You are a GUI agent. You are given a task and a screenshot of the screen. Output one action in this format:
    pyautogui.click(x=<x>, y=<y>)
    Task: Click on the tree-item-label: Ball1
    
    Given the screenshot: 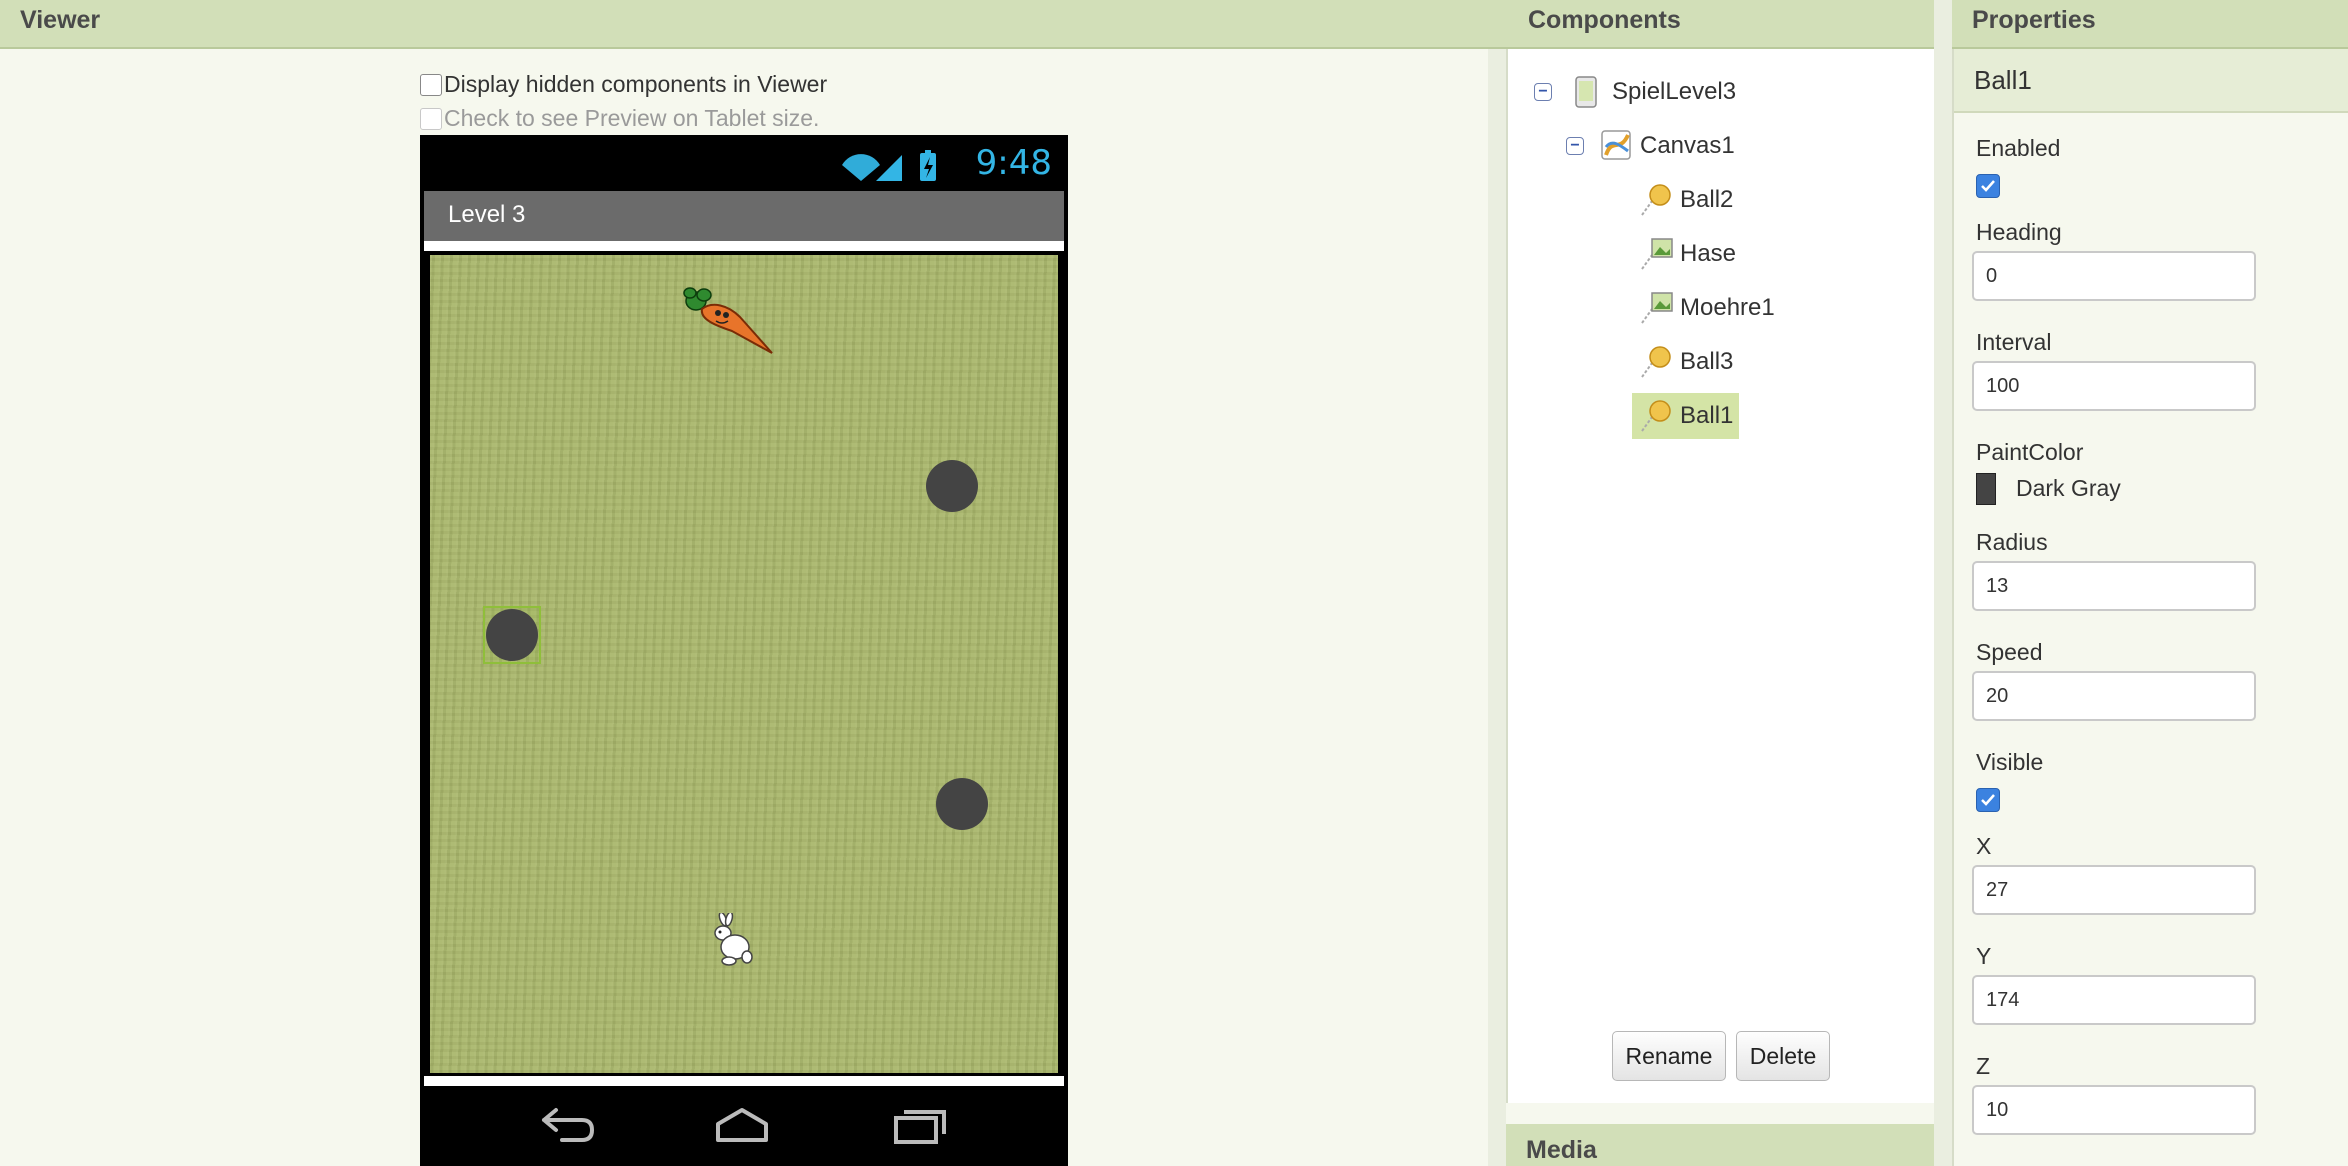 What is the action you would take?
    pyautogui.click(x=1707, y=415)
    